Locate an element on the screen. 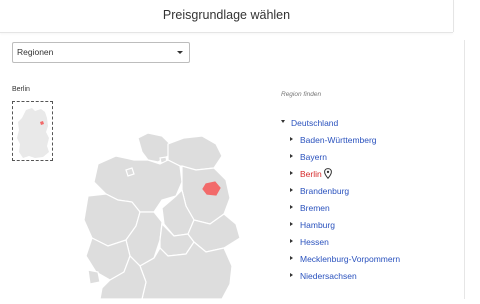  tree-item-label: Mecklenburg-Vorpommern is located at coordinates (350, 259).